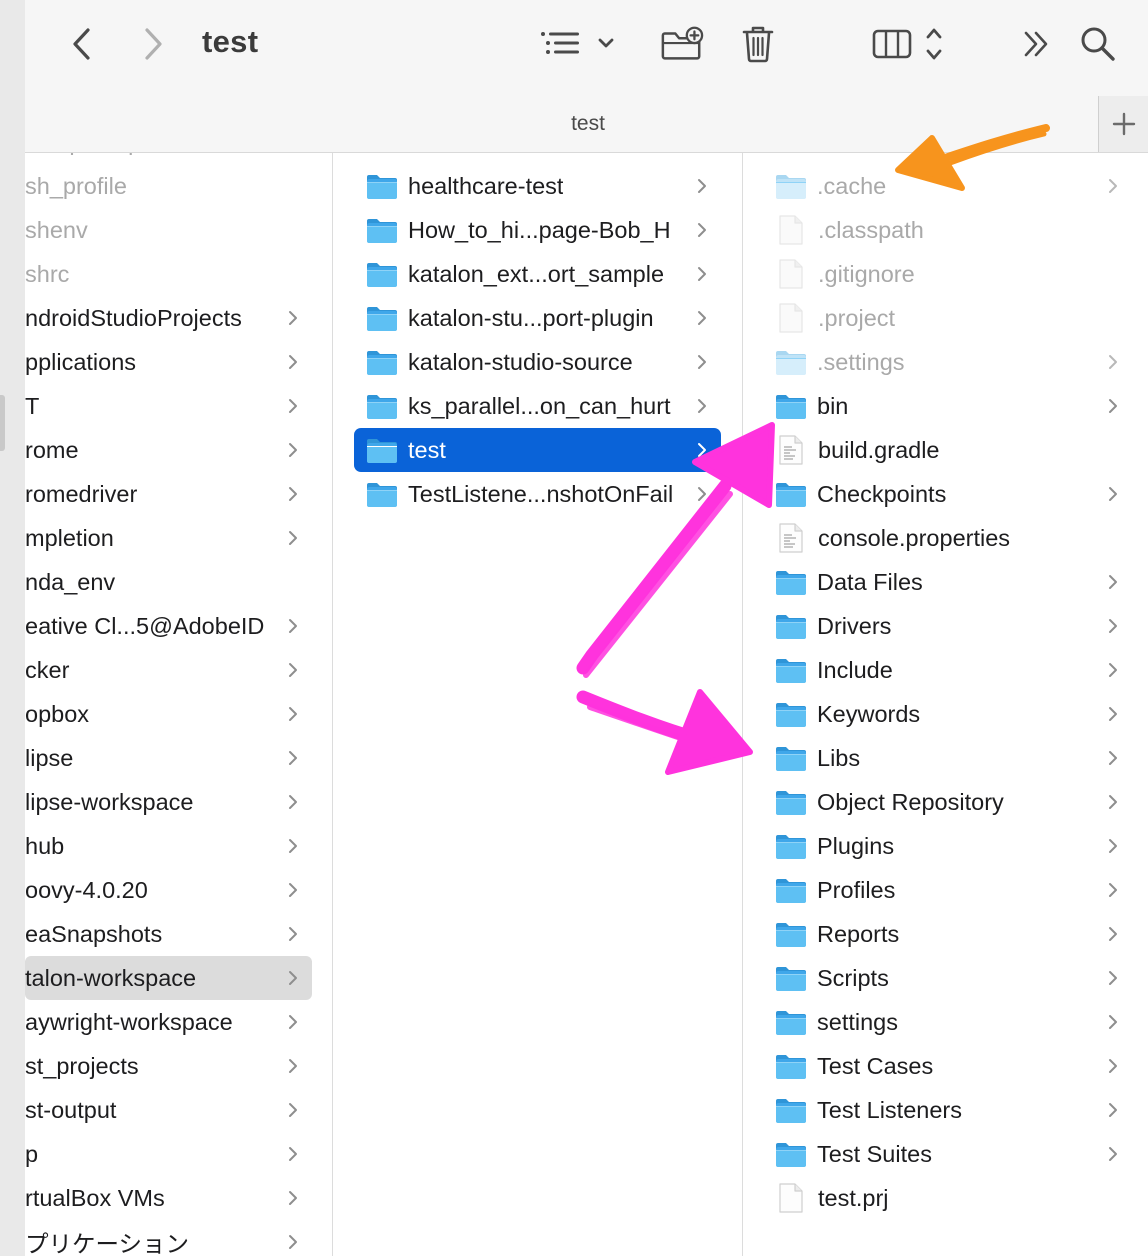 The width and height of the screenshot is (1148, 1256). Describe the element at coordinates (111, 977) in the screenshot. I see `item-name: talon-workspace` at that location.